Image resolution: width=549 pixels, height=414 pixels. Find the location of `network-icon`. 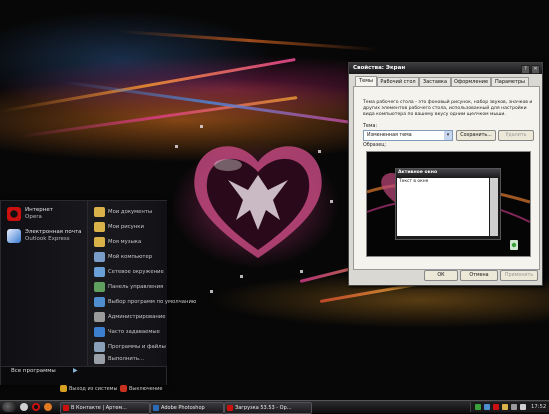

network-icon is located at coordinates (99, 272).